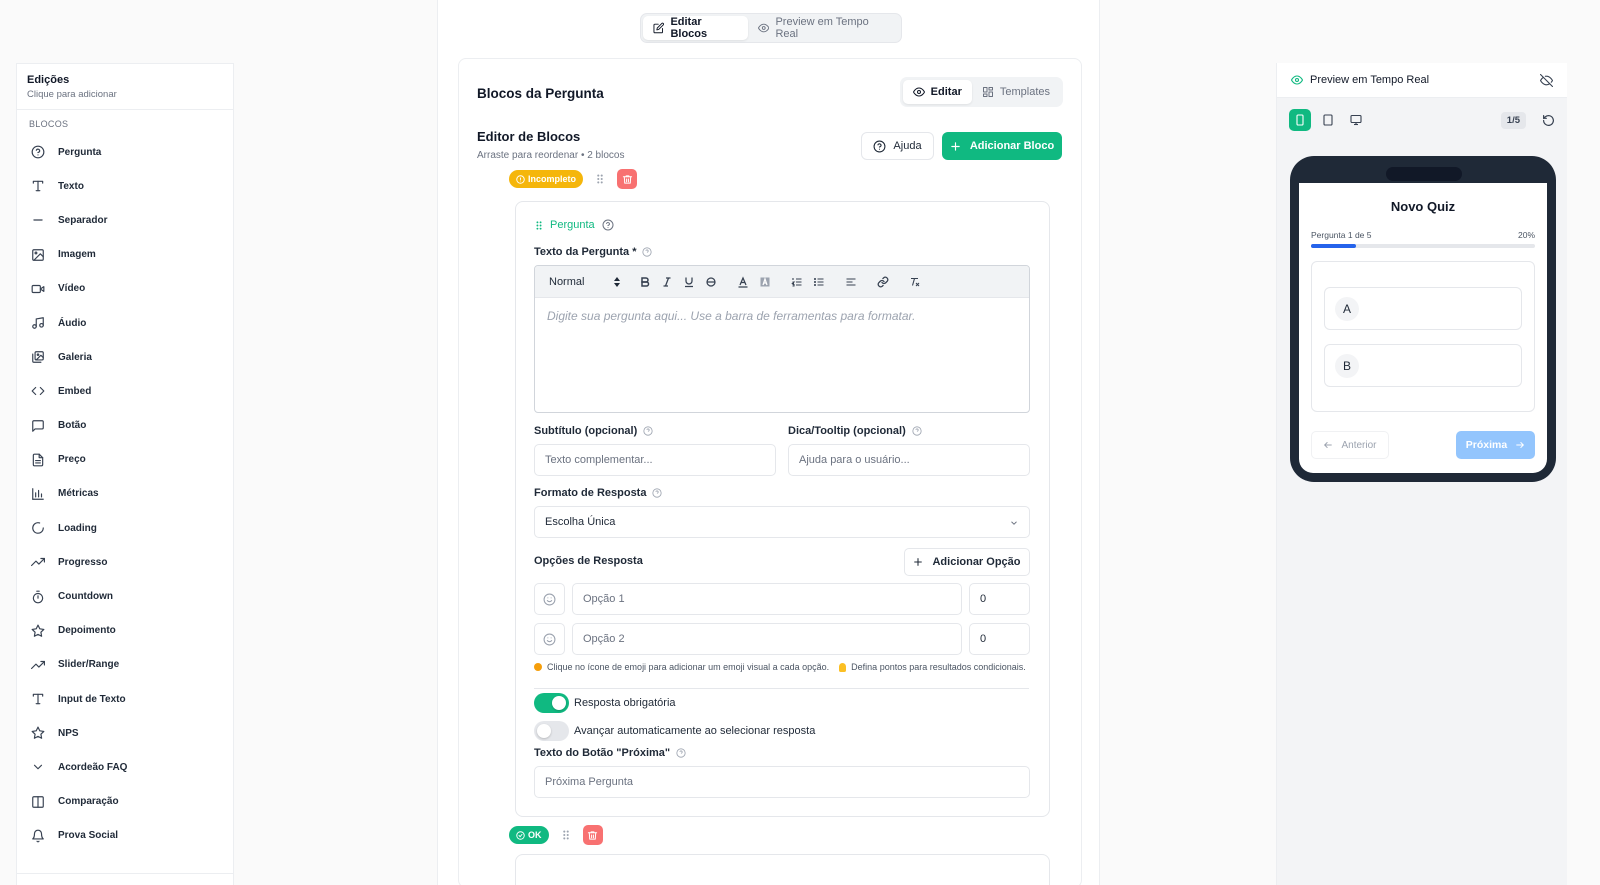 The width and height of the screenshot is (1600, 885). I want to click on ordered-list-button, so click(797, 282).